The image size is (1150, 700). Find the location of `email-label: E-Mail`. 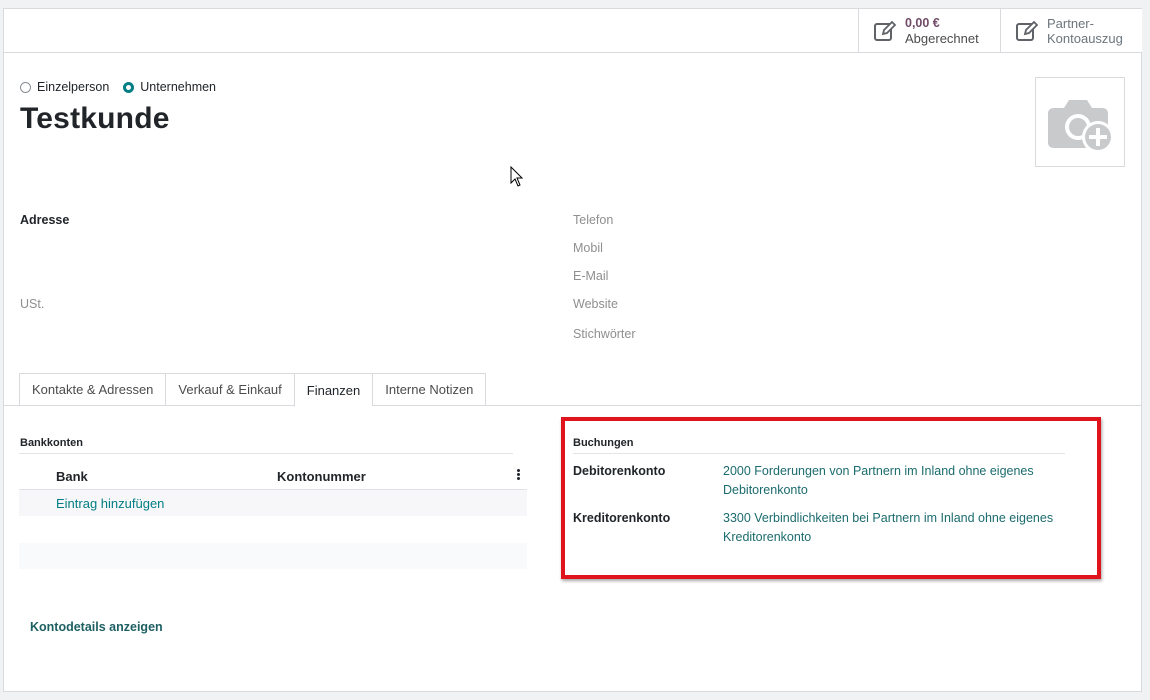

email-label: E-Mail is located at coordinates (591, 276).